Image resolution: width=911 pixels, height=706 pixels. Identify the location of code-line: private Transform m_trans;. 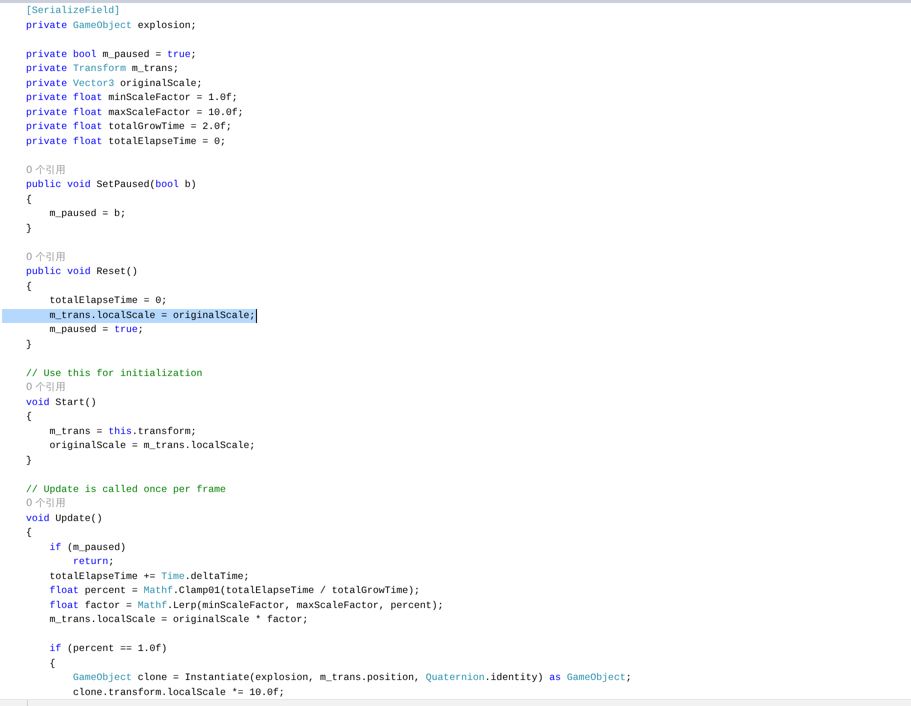
(102, 69).